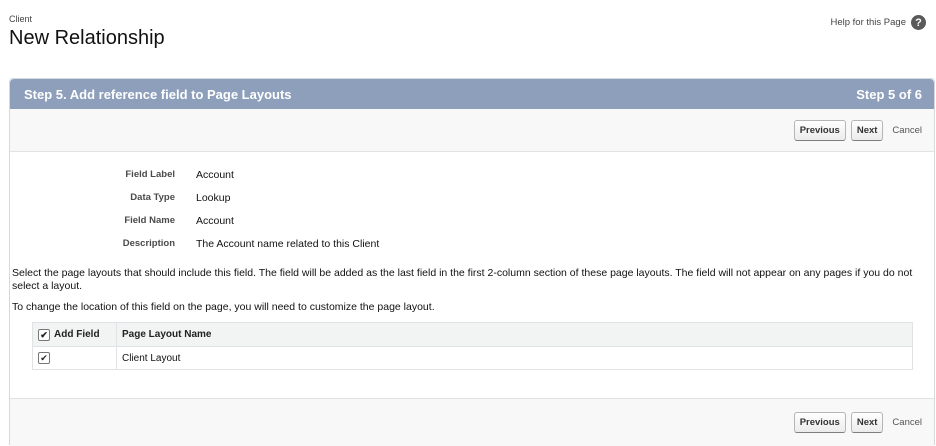 The image size is (936, 446). I want to click on detail-label: Field Name, so click(149, 220).